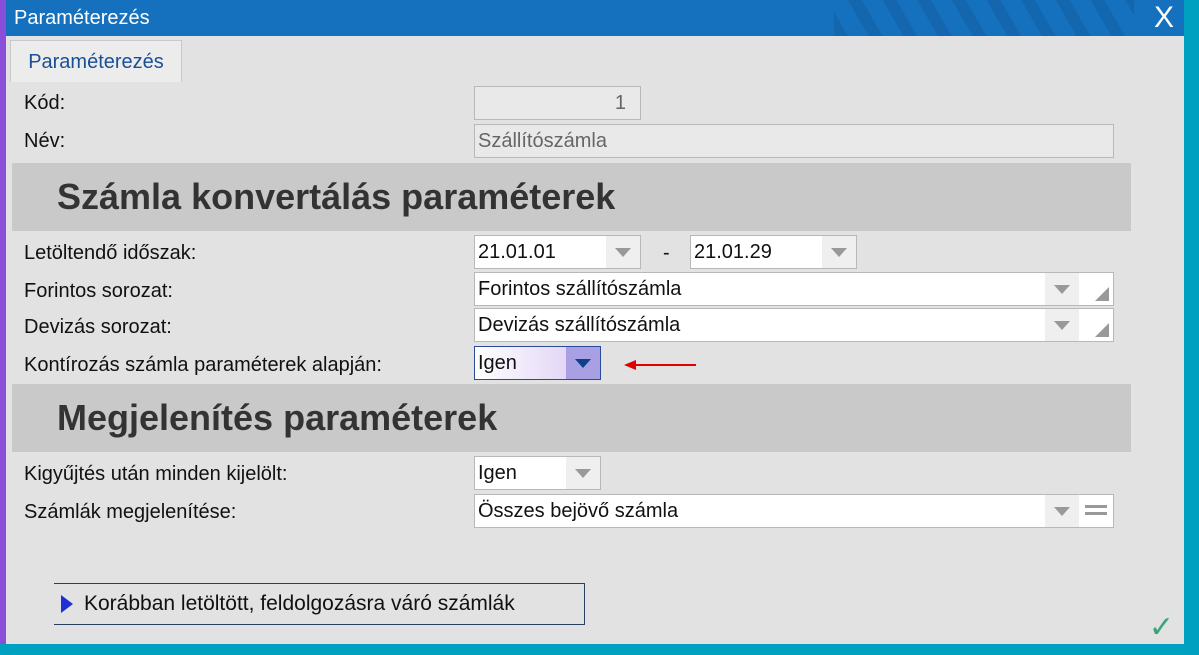 Image resolution: width=1199 pixels, height=655 pixels. Describe the element at coordinates (156, 474) in the screenshot. I see `kigyujtes-label: Kigyűjtés után minden kijelölt:` at that location.